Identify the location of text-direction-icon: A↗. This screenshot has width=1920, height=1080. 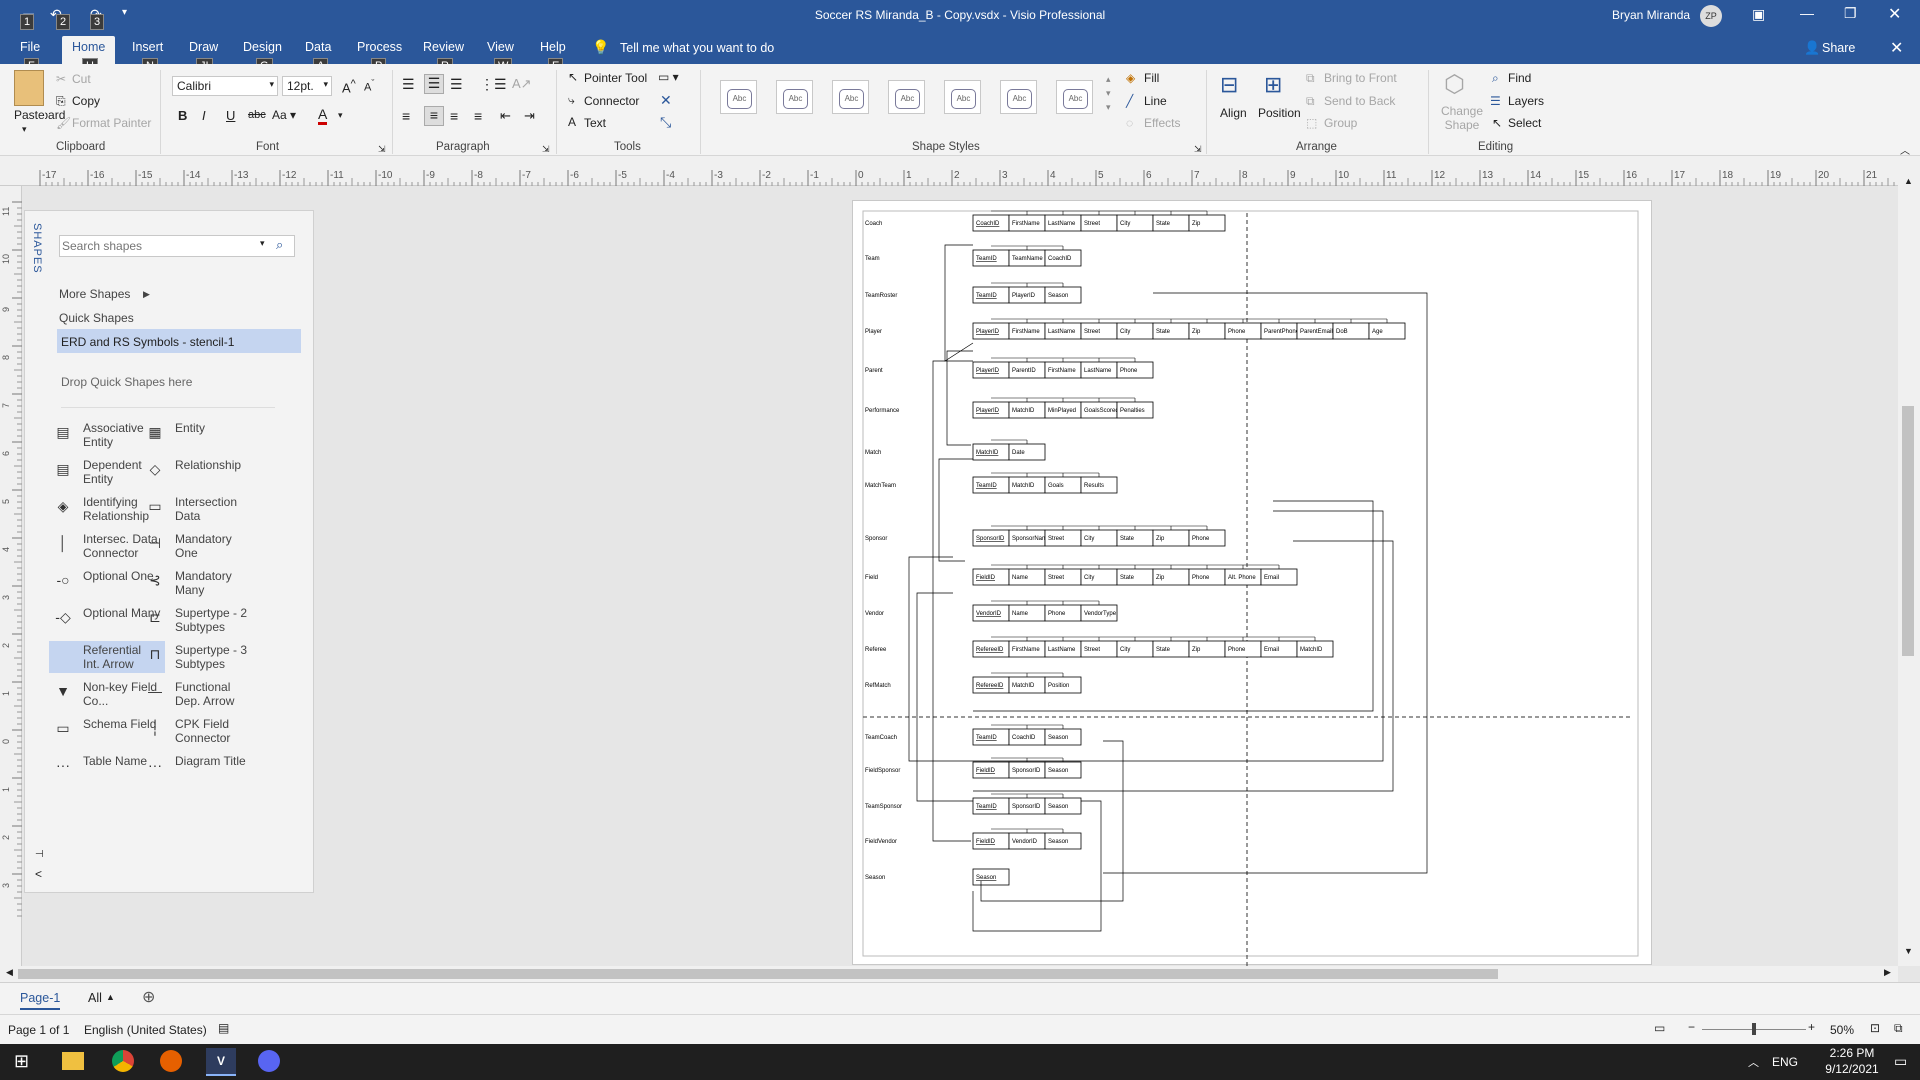
(522, 84).